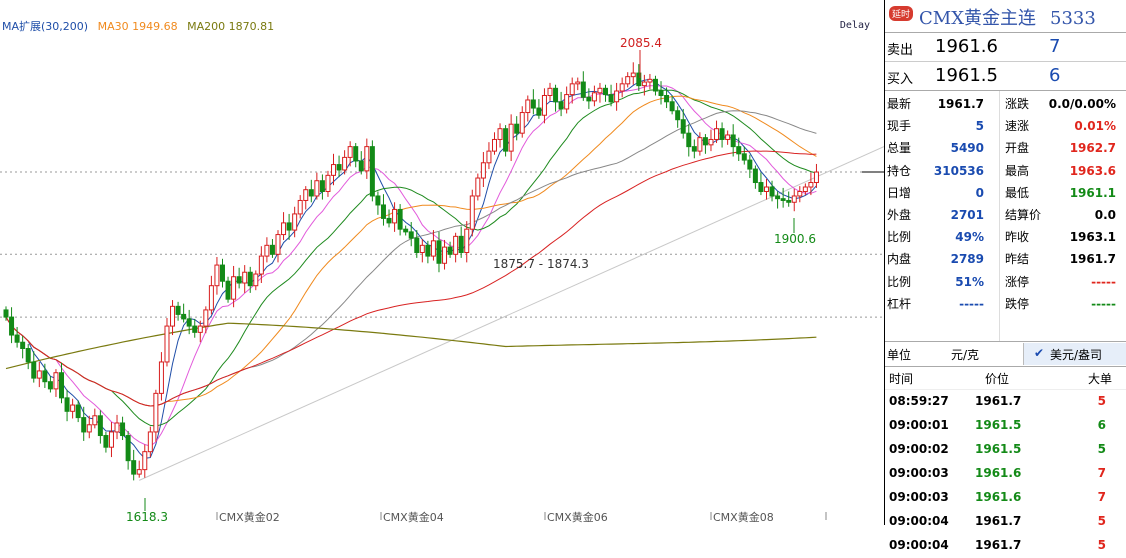 The image size is (1126, 558). What do you see at coordinates (1092, 170) in the screenshot?
I see `stat-value: 1963.6` at bounding box center [1092, 170].